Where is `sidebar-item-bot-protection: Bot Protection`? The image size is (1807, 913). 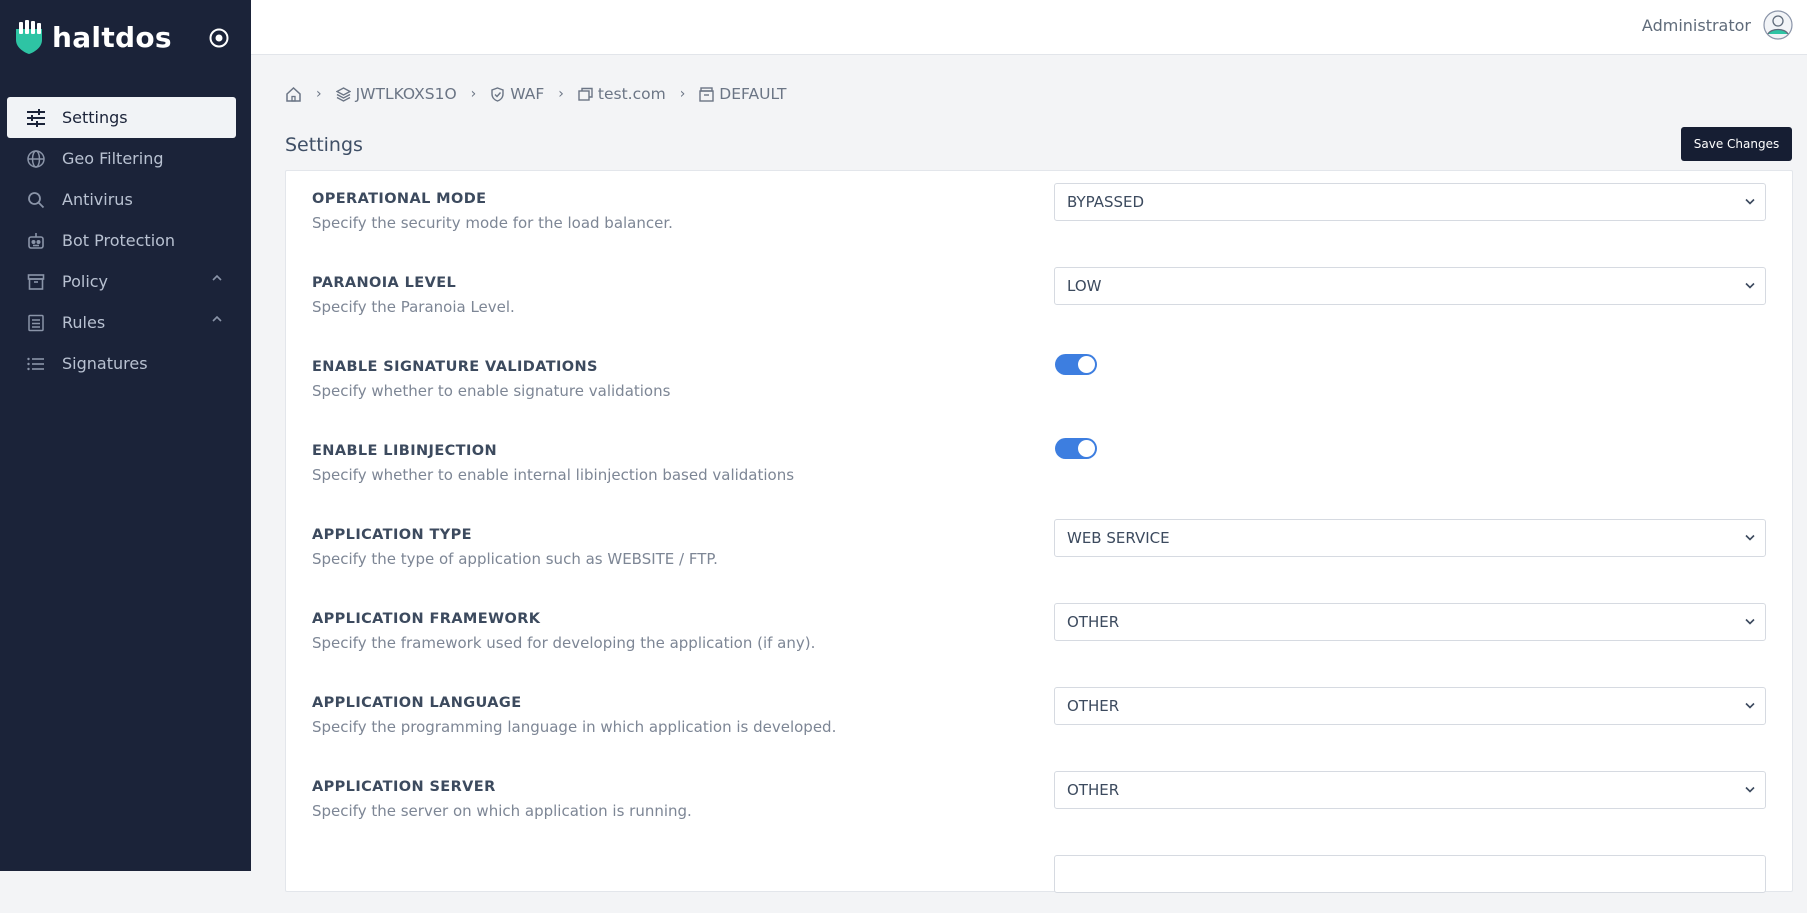
sidebar-item-bot-protection: Bot Protection is located at coordinates (121, 240).